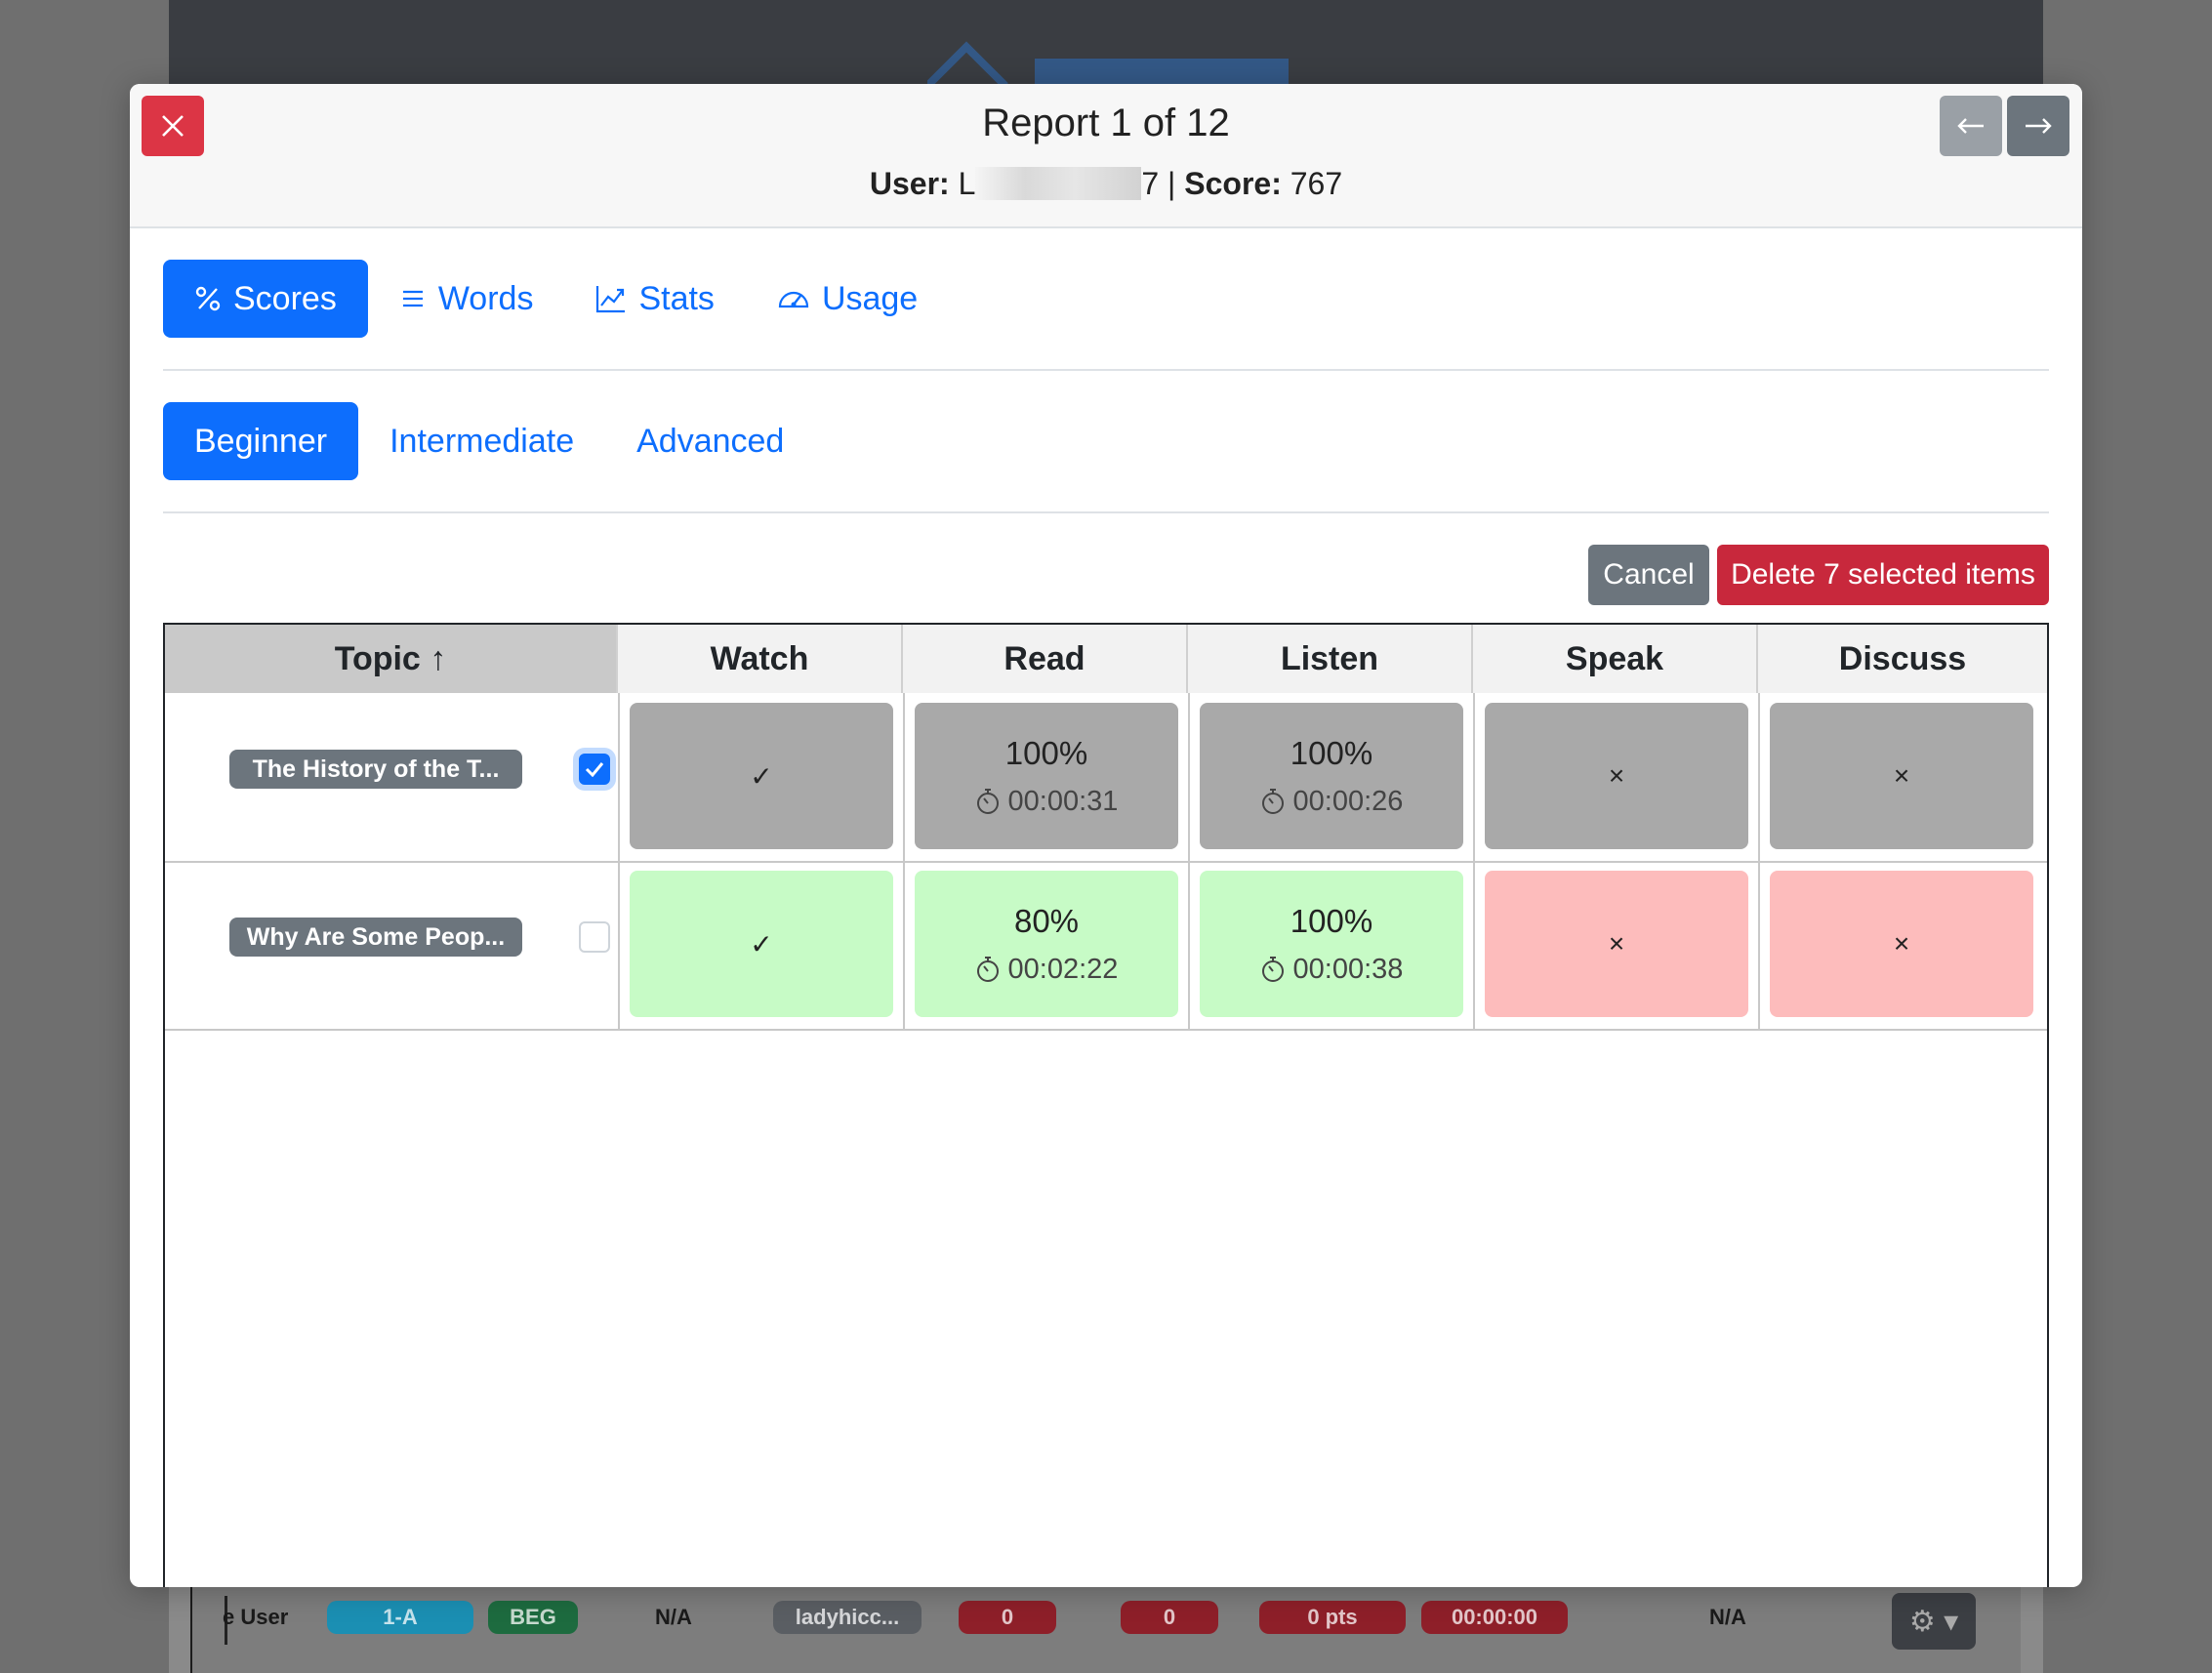 Image resolution: width=2212 pixels, height=1673 pixels. Describe the element at coordinates (710, 441) in the screenshot. I see `tab-advanced: Advanced` at that location.